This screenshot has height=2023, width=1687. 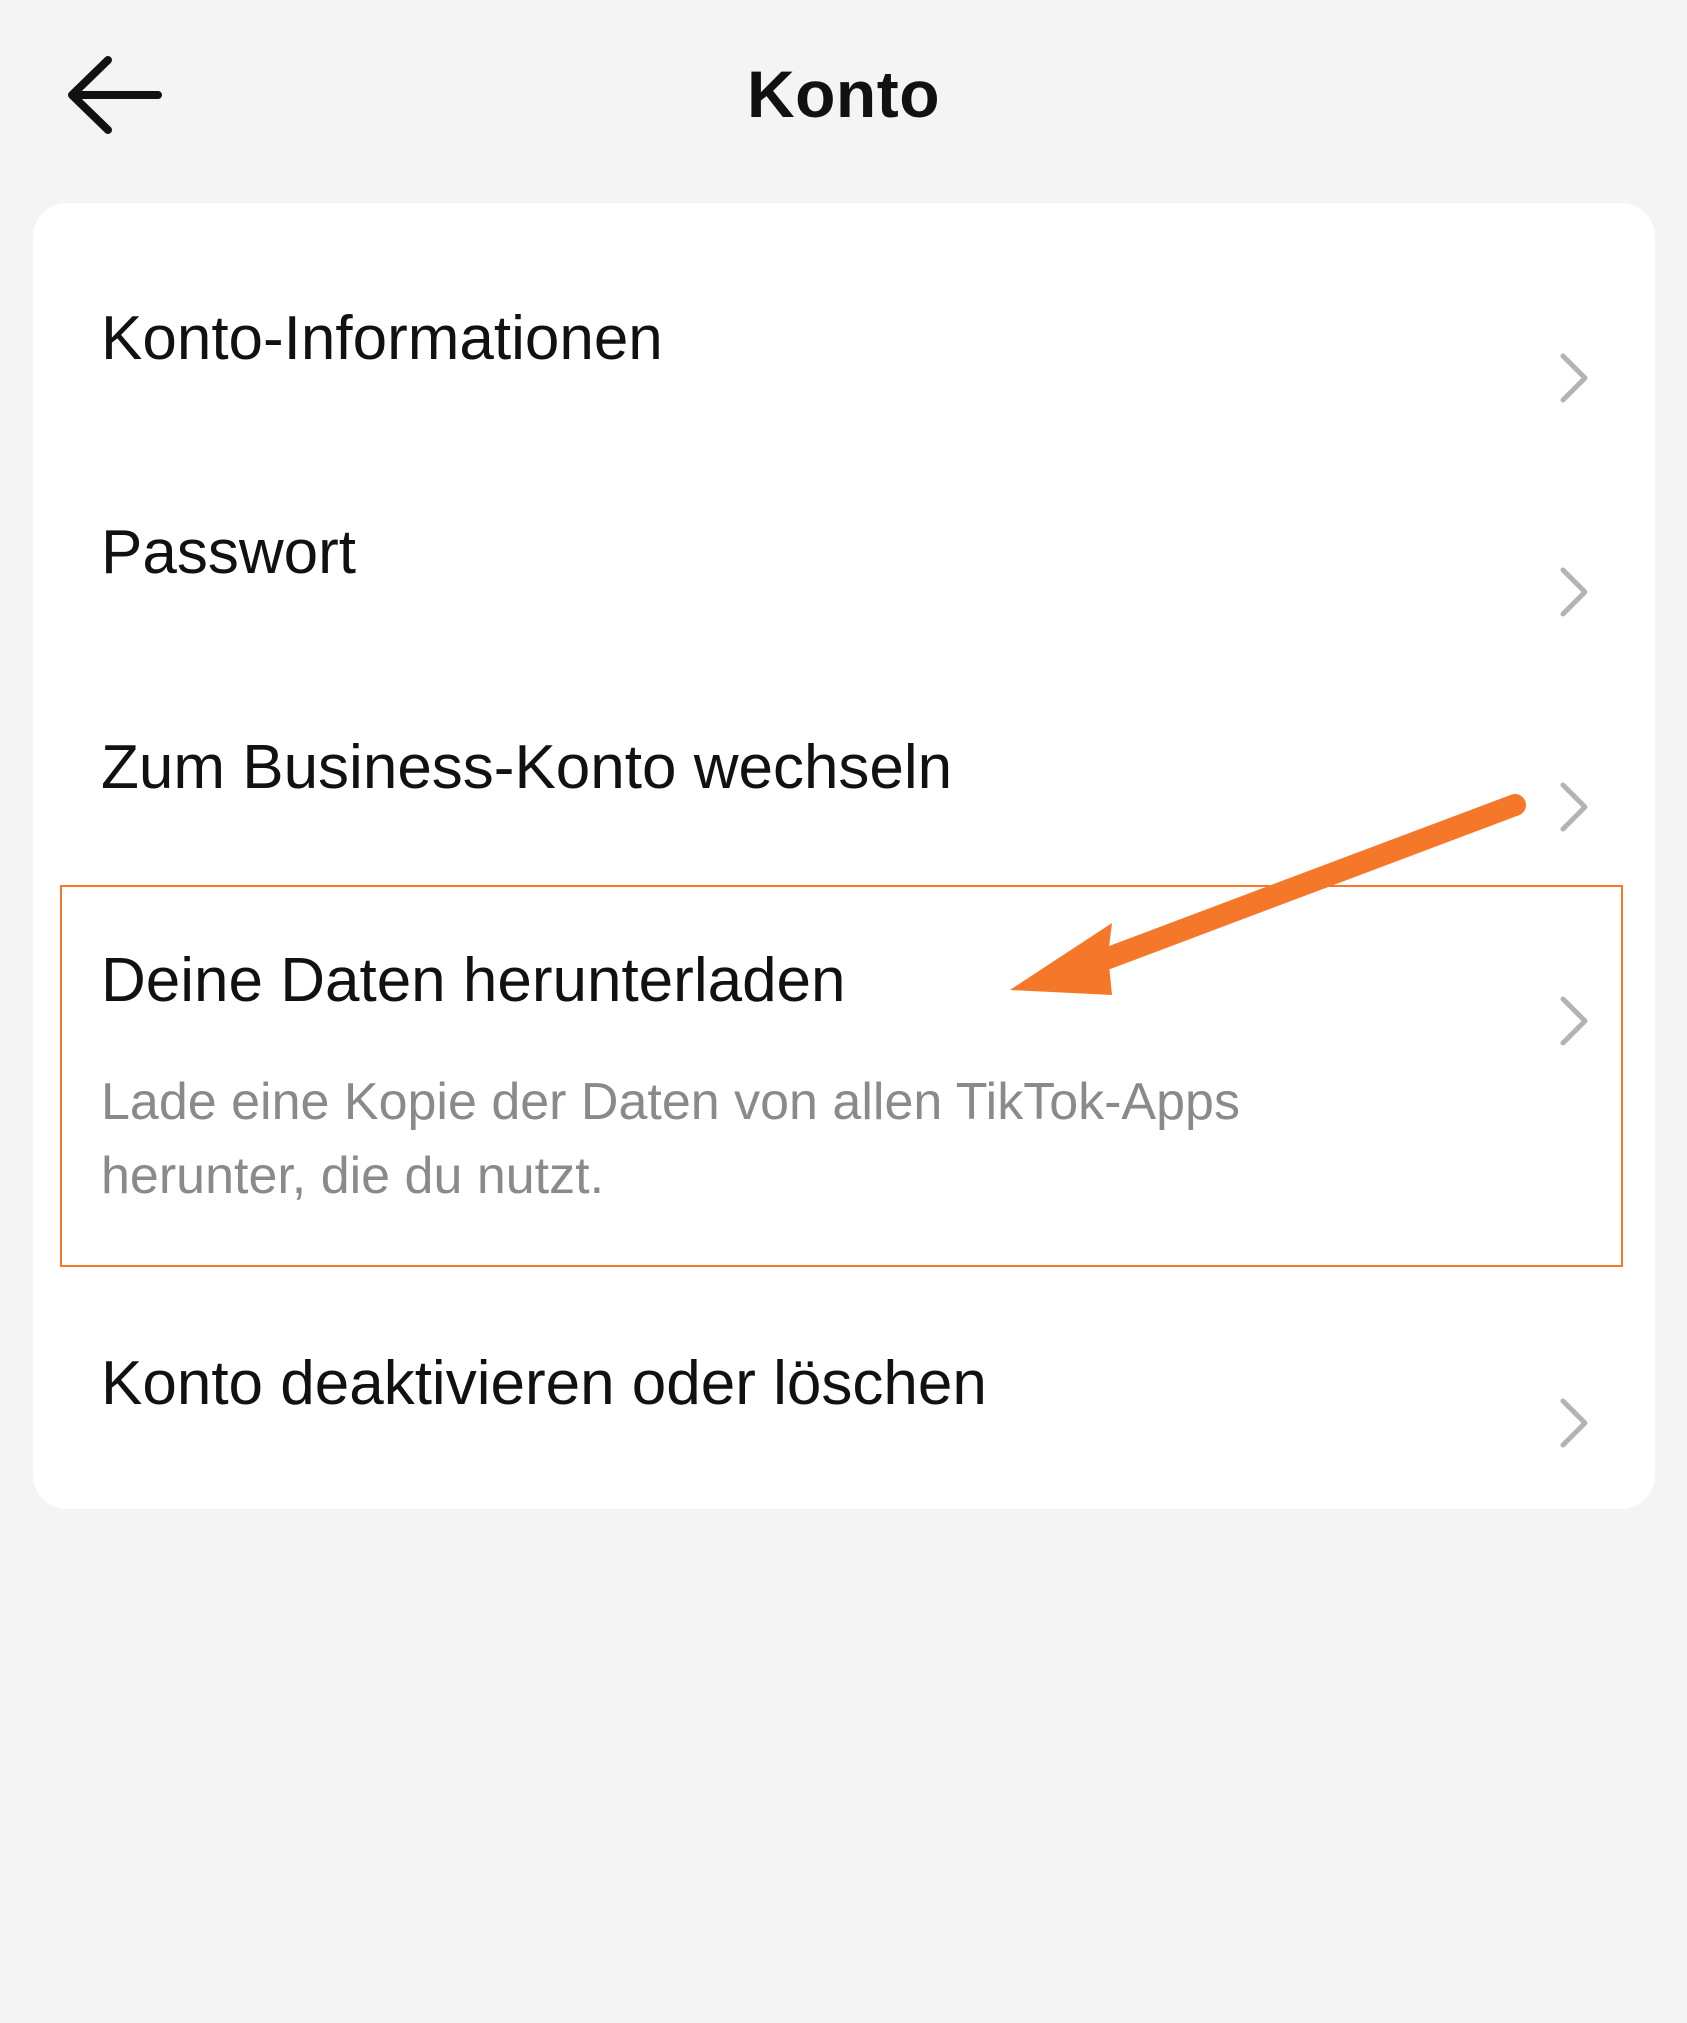 What do you see at coordinates (544, 1383) in the screenshot?
I see `settings-item-label: Konto deaktivieren oder löschen` at bounding box center [544, 1383].